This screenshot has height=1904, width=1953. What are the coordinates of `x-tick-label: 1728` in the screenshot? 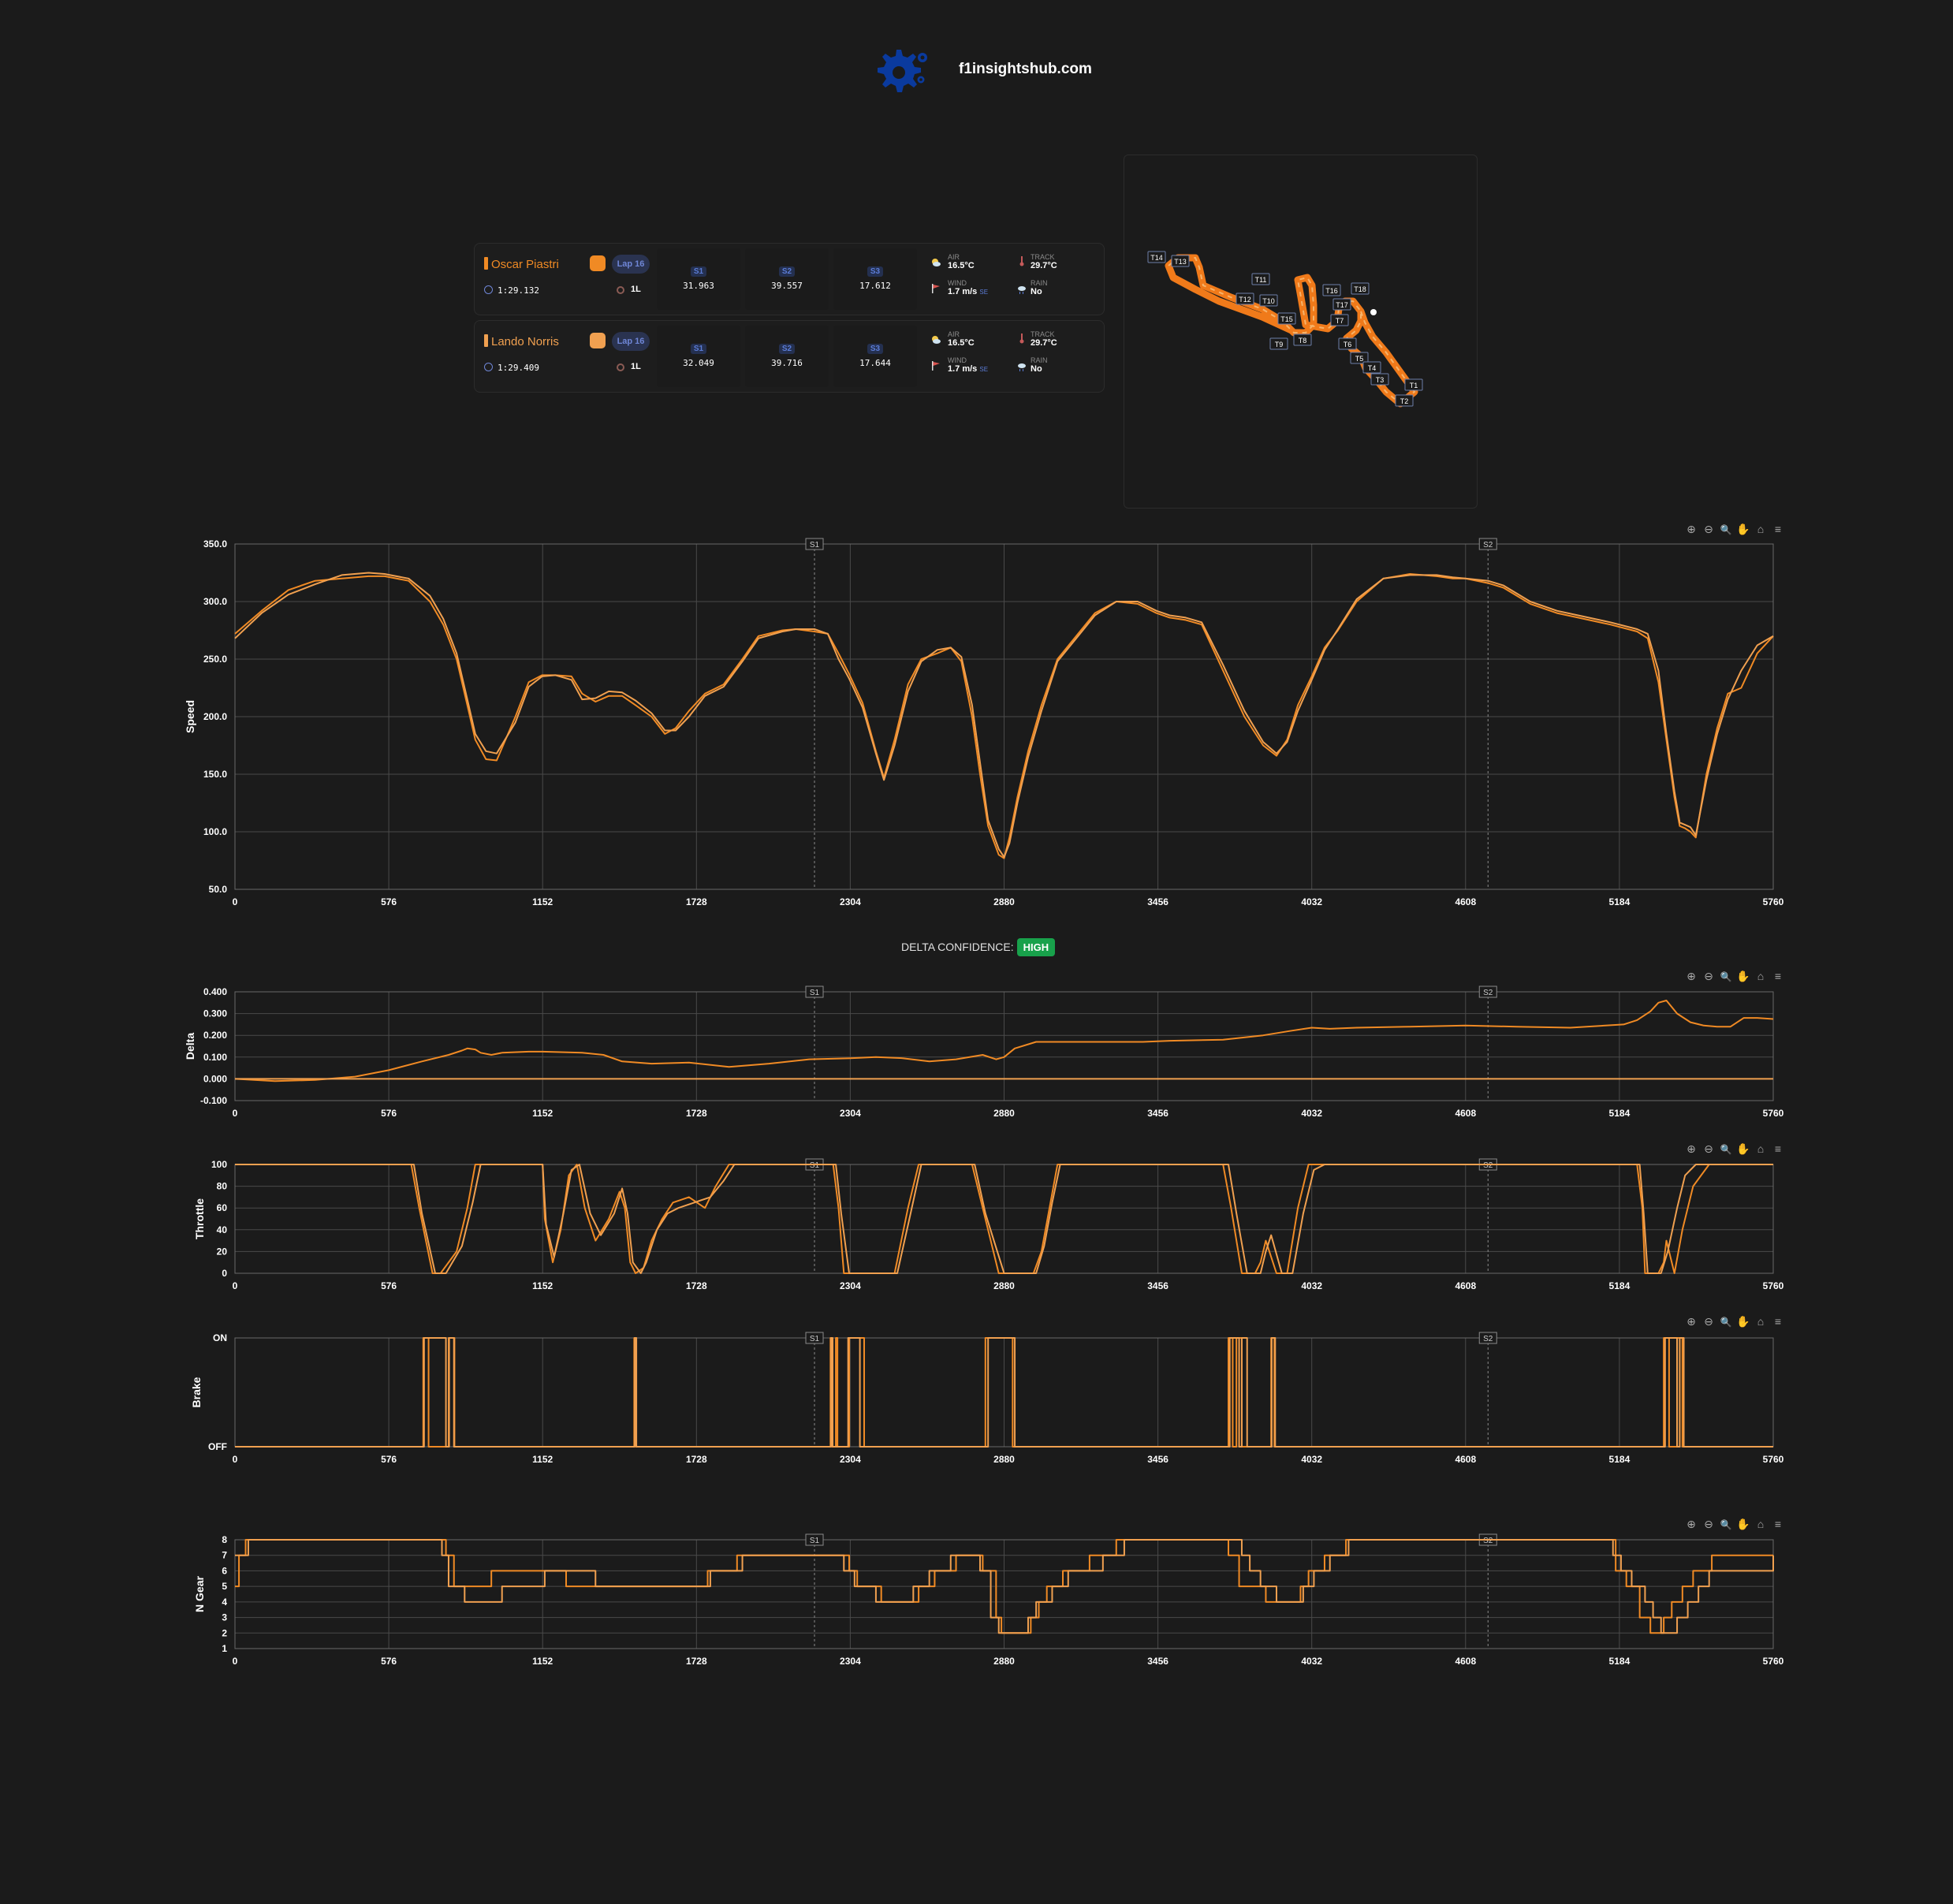 It's located at (696, 1285).